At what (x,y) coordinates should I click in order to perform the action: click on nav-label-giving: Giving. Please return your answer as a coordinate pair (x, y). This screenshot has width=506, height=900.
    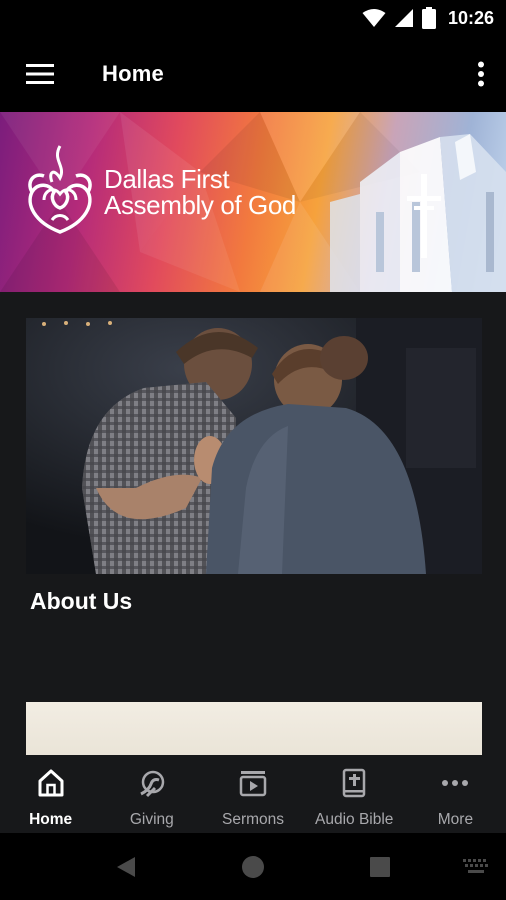
    Looking at the image, I should click on (151, 819).